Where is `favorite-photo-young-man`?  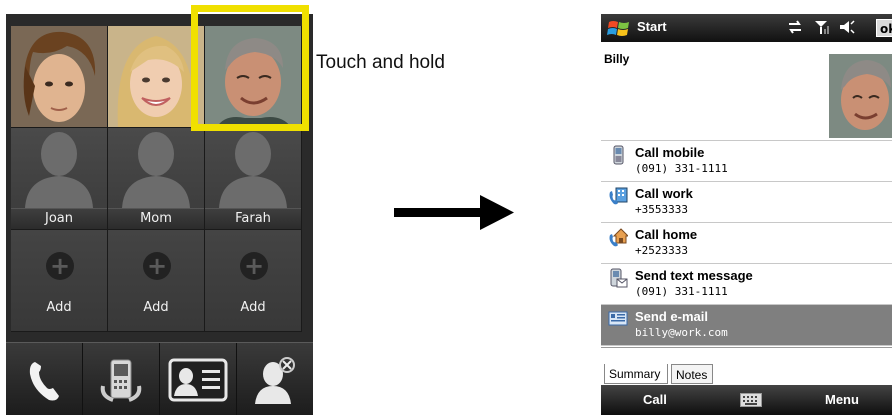 favorite-photo-young-man is located at coordinates (59, 77).